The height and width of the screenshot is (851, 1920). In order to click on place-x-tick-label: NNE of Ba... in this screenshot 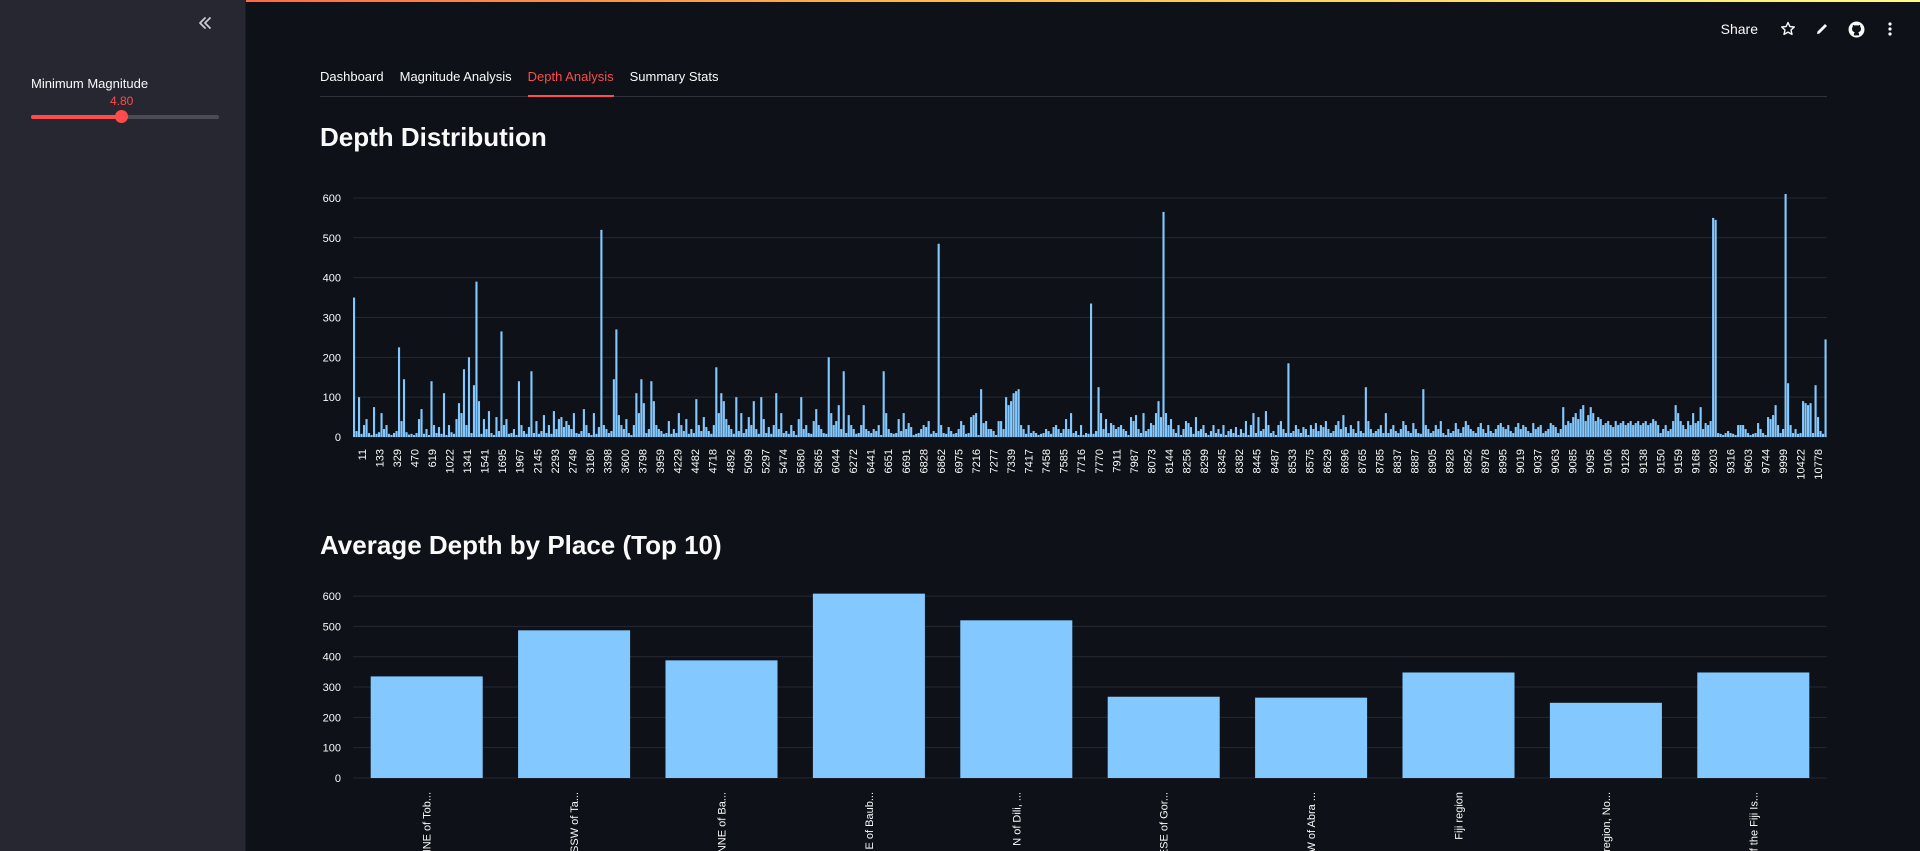, I will do `click(723, 821)`.